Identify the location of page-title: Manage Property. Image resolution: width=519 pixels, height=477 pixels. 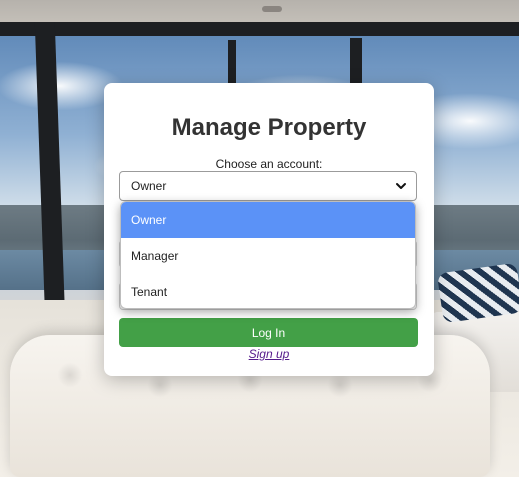
(269, 127).